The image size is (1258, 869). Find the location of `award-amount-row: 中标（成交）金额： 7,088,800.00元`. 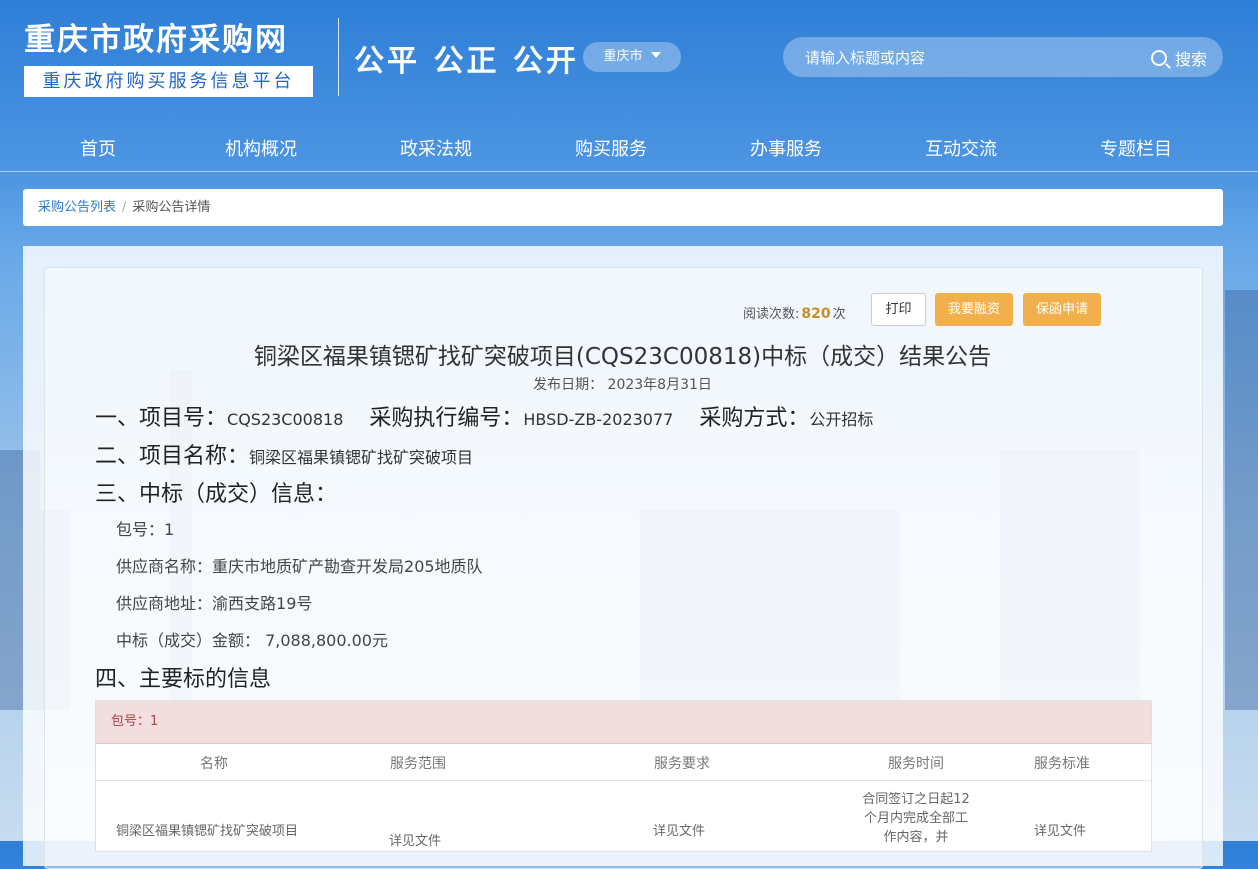

award-amount-row: 中标（成交）金额： 7,088,800.00元 is located at coordinates (252, 639).